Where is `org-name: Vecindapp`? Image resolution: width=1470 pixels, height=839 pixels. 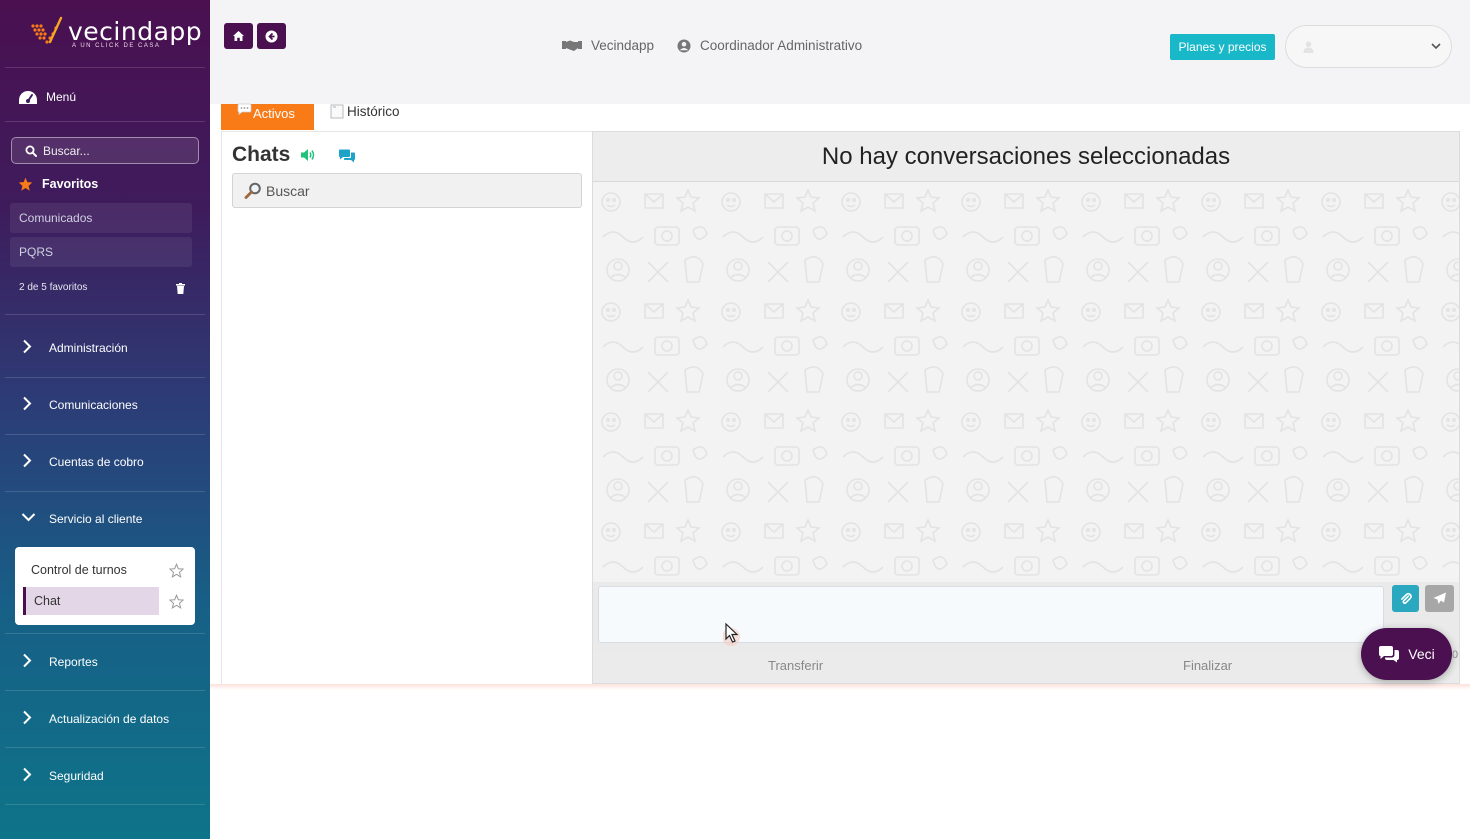 org-name: Vecindapp is located at coordinates (623, 45).